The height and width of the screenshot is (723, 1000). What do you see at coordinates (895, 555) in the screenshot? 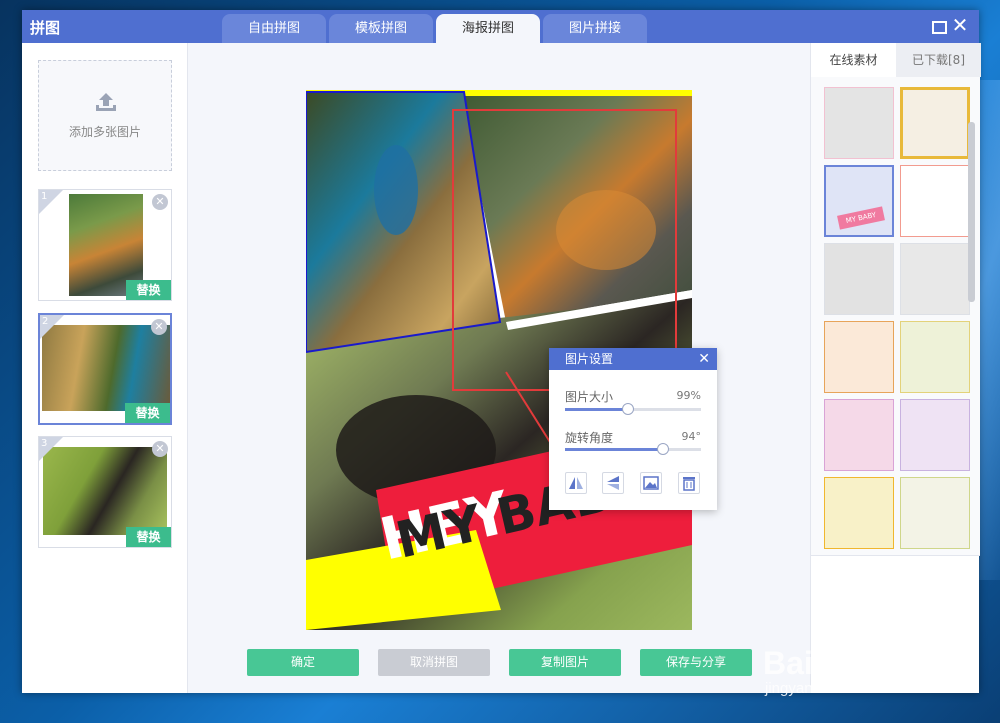
I see `panel-divider` at bounding box center [895, 555].